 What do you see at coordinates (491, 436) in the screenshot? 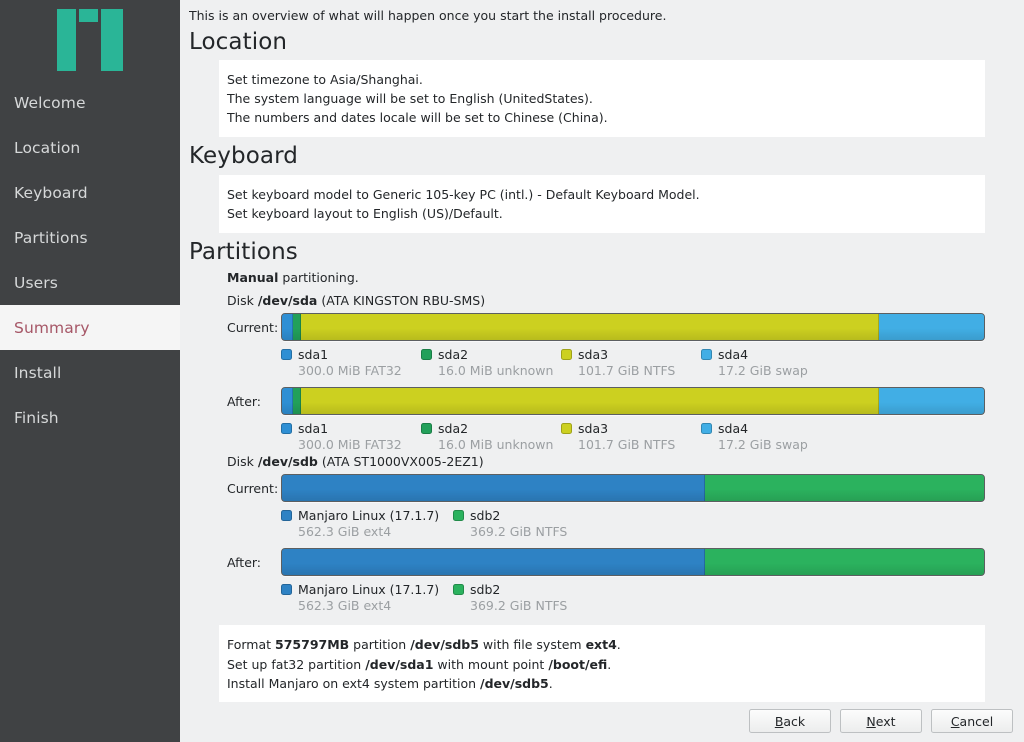
I see `legend-item: sda2 16.0 MiB unknown` at bounding box center [491, 436].